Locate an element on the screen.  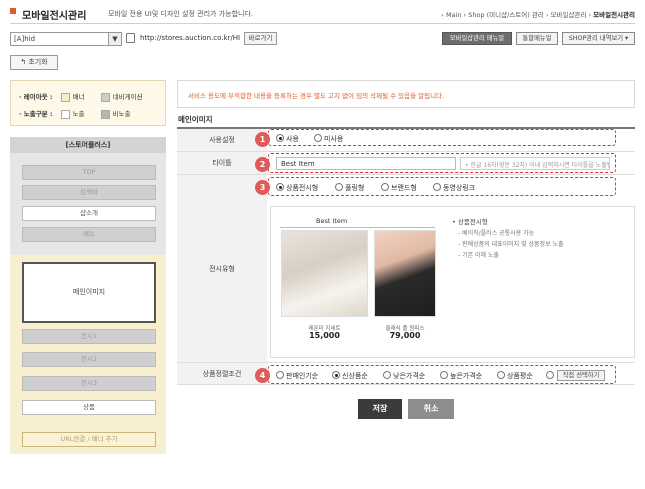
legend-box: · 레이아웃 : 배너 네비게이션 · 노출구분 : 노출 비노출 is located at coordinates (88, 103).